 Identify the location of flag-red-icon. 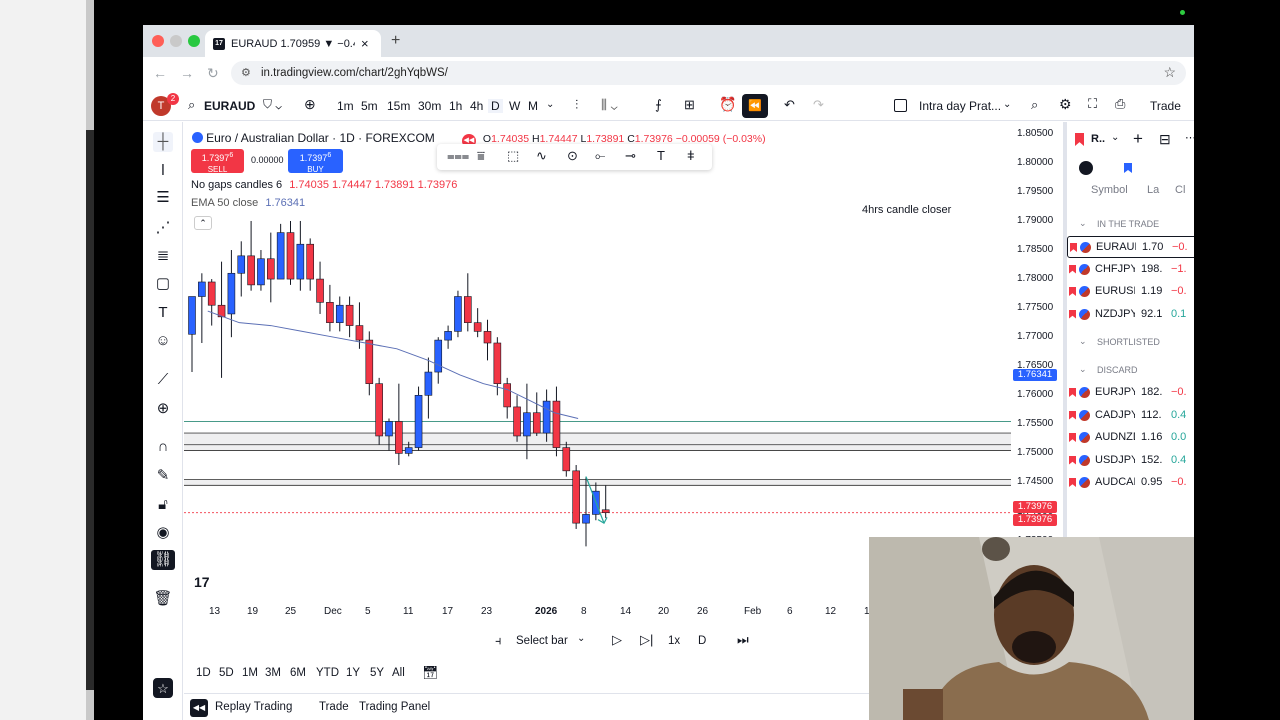
(1086, 168).